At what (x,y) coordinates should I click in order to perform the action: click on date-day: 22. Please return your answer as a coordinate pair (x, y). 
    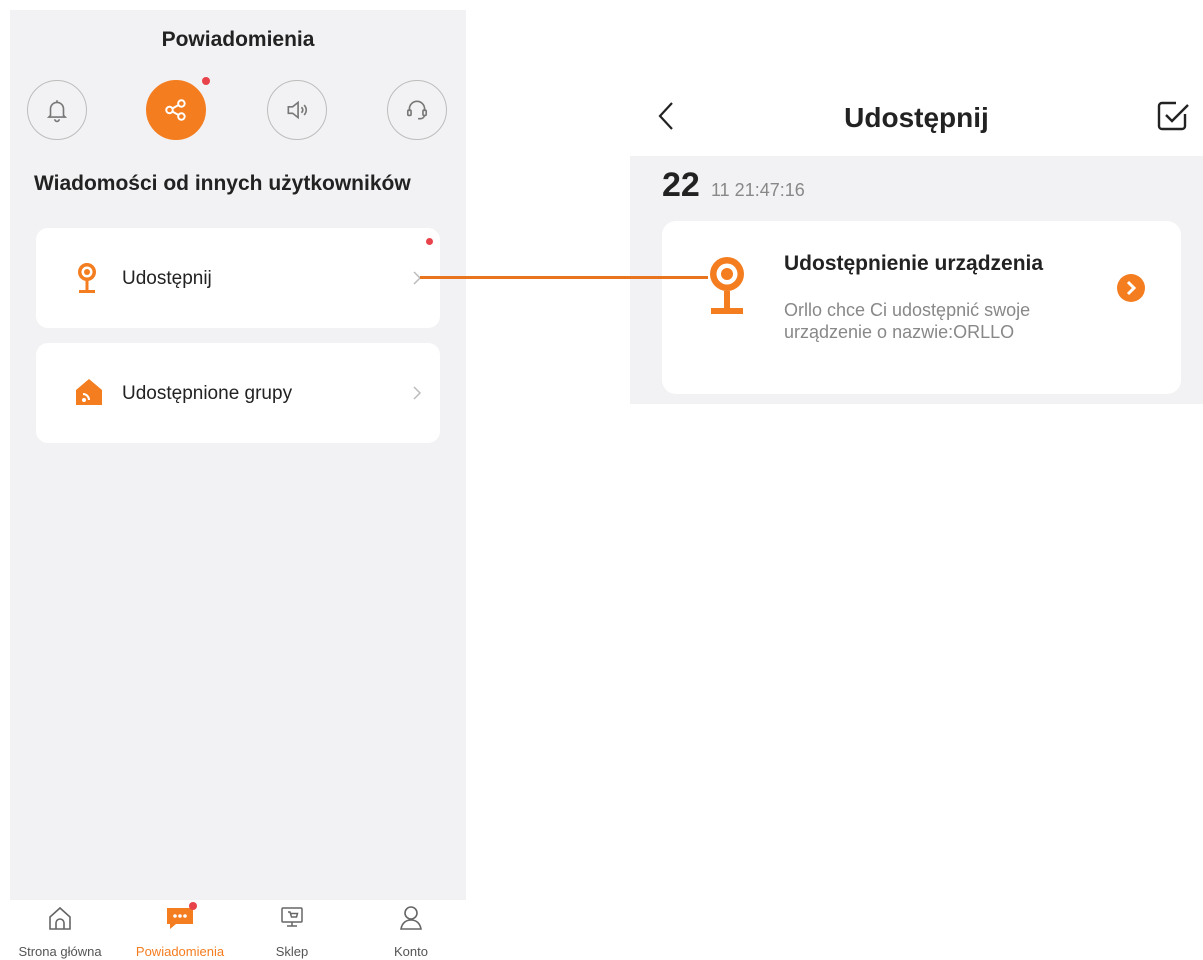
    Looking at the image, I should click on (681, 185).